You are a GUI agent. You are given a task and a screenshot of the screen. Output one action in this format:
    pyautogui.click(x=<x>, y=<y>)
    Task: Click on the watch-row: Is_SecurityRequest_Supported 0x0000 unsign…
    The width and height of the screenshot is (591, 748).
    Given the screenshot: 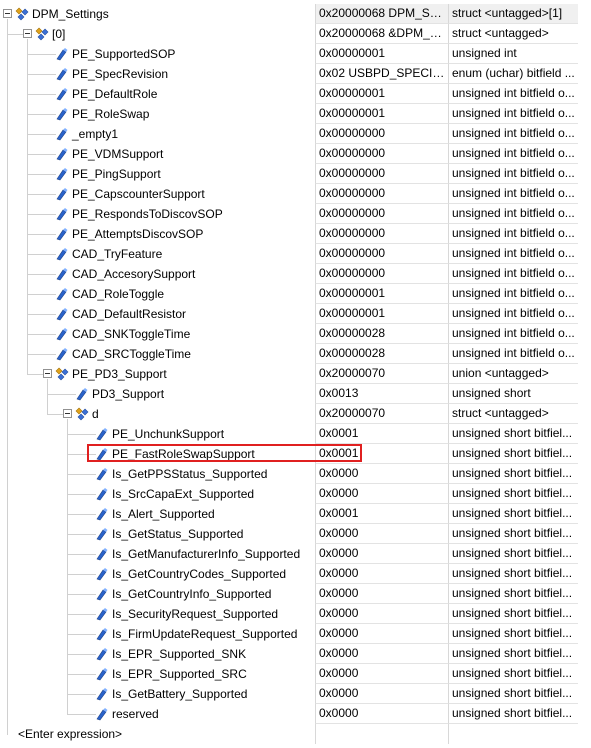 What is the action you would take?
    pyautogui.click(x=295, y=614)
    